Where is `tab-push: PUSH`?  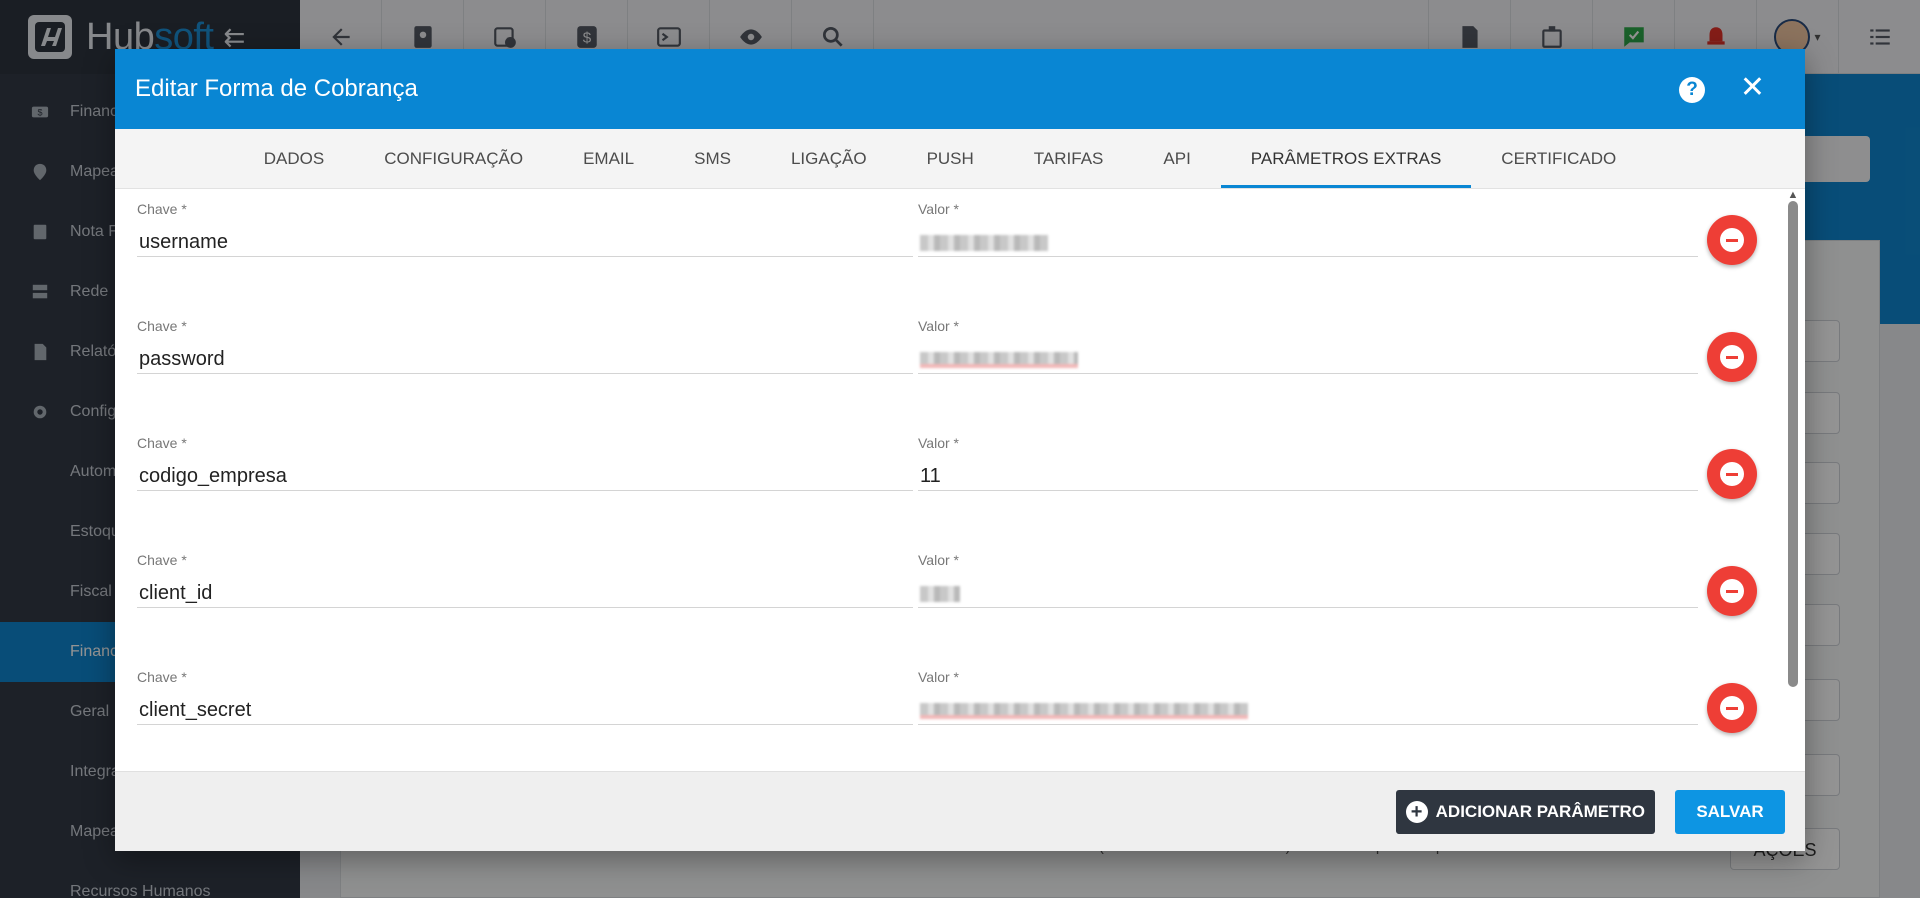
tab-push: PUSH is located at coordinates (950, 158).